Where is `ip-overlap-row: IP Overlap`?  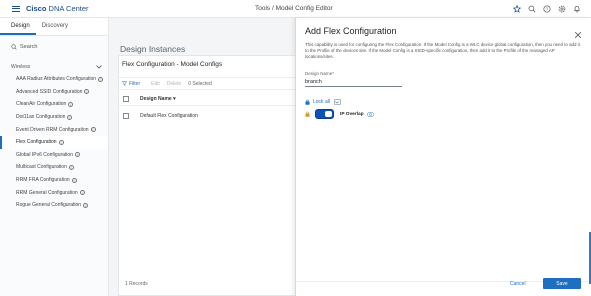
ip-overlap-row: IP Overlap is located at coordinates (339, 114).